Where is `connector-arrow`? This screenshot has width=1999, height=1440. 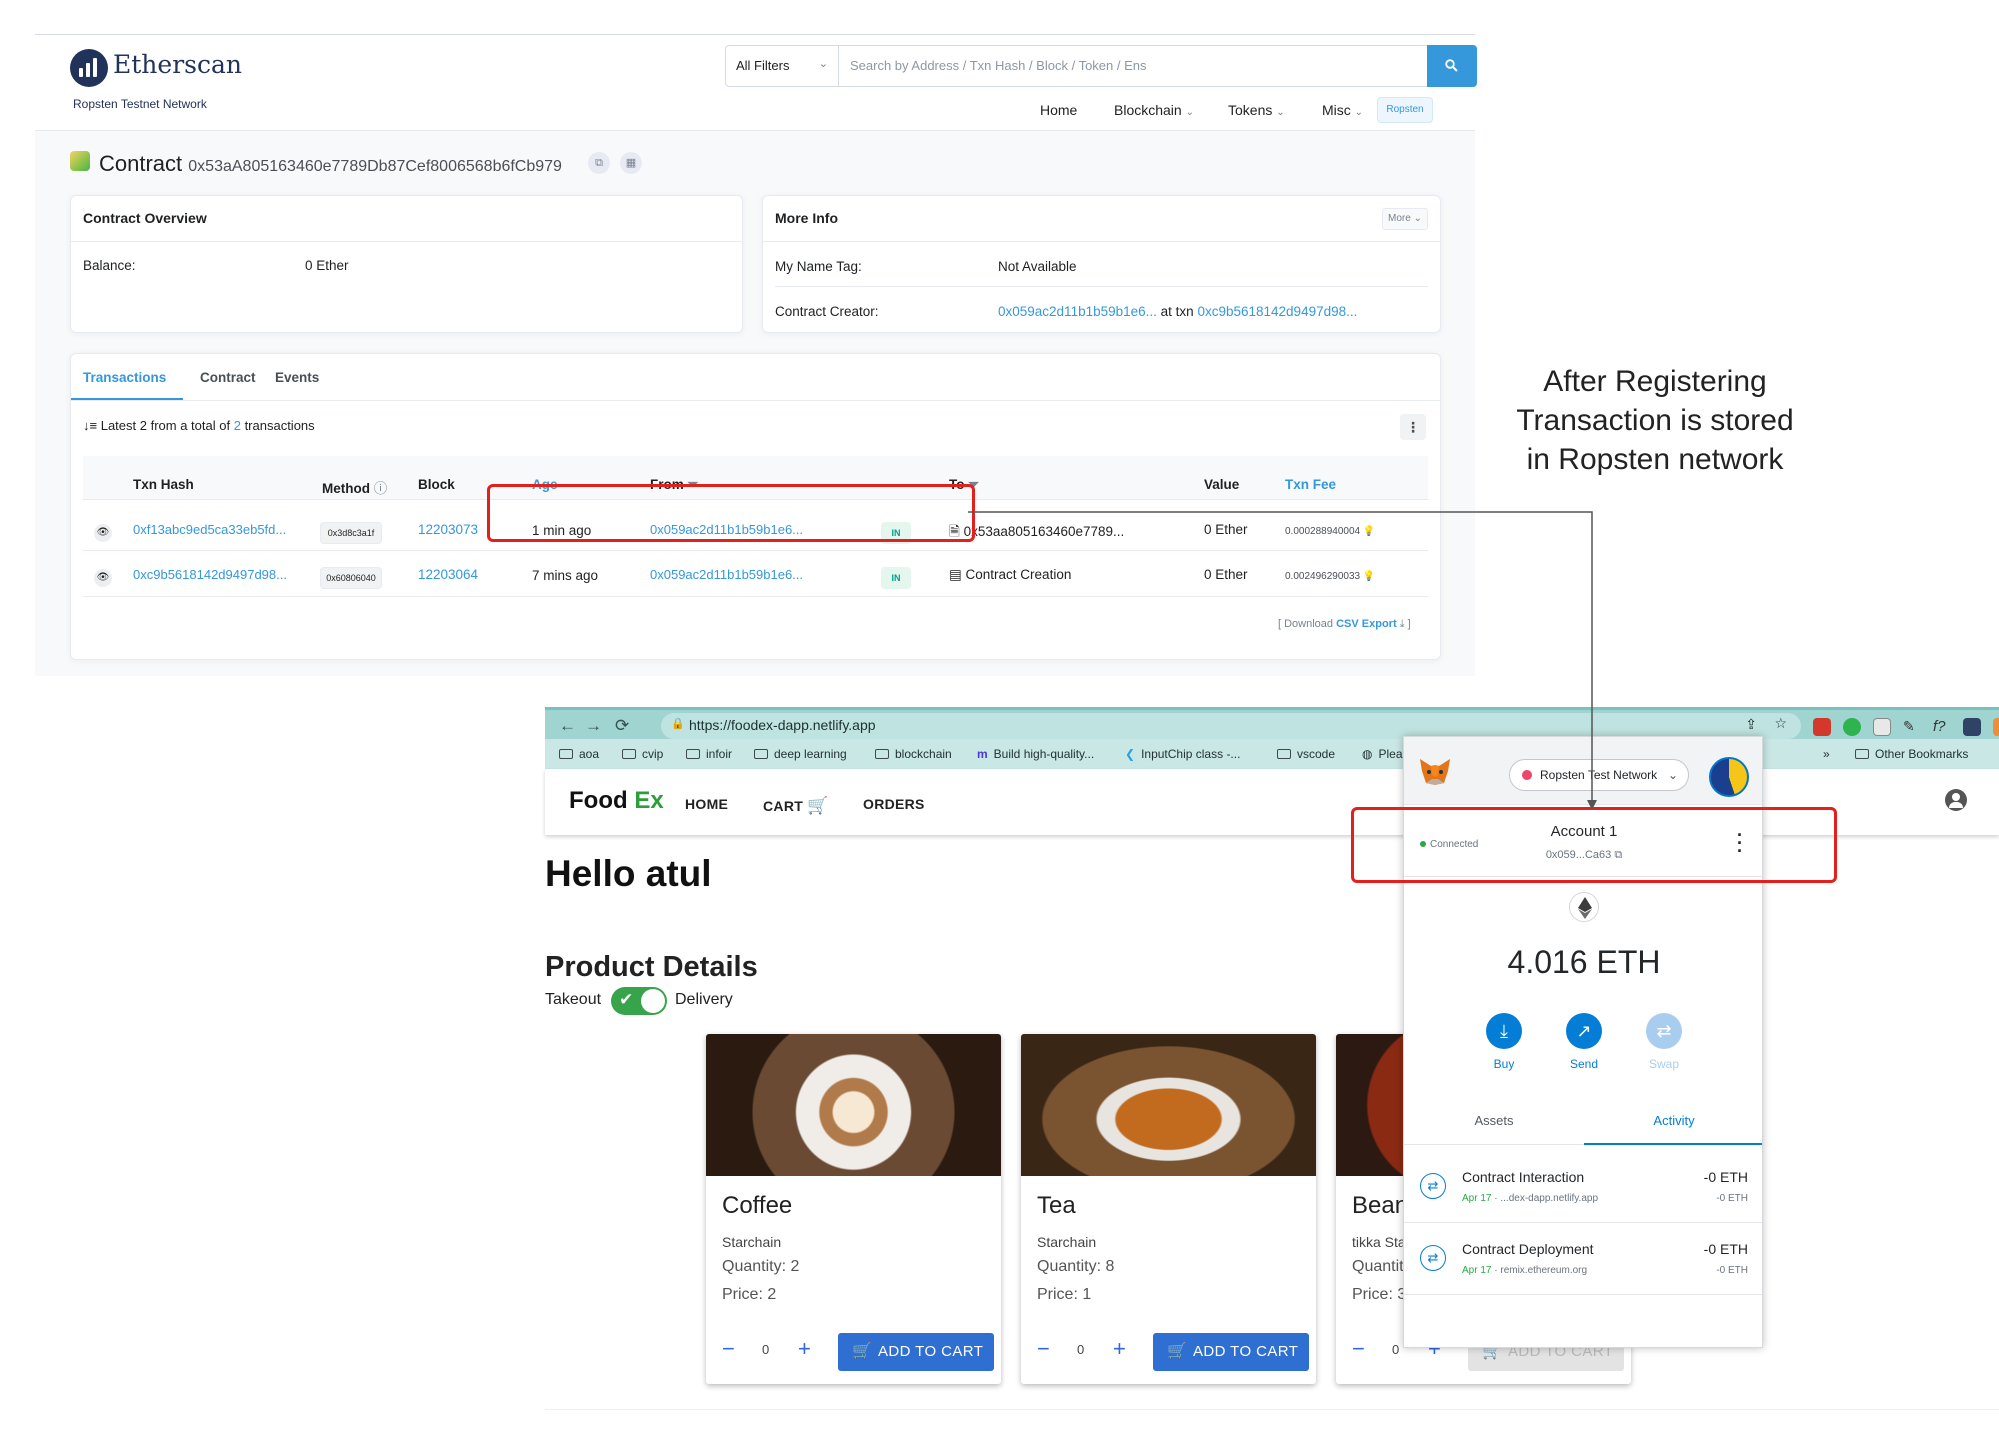 connector-arrow is located at coordinates (1282, 660).